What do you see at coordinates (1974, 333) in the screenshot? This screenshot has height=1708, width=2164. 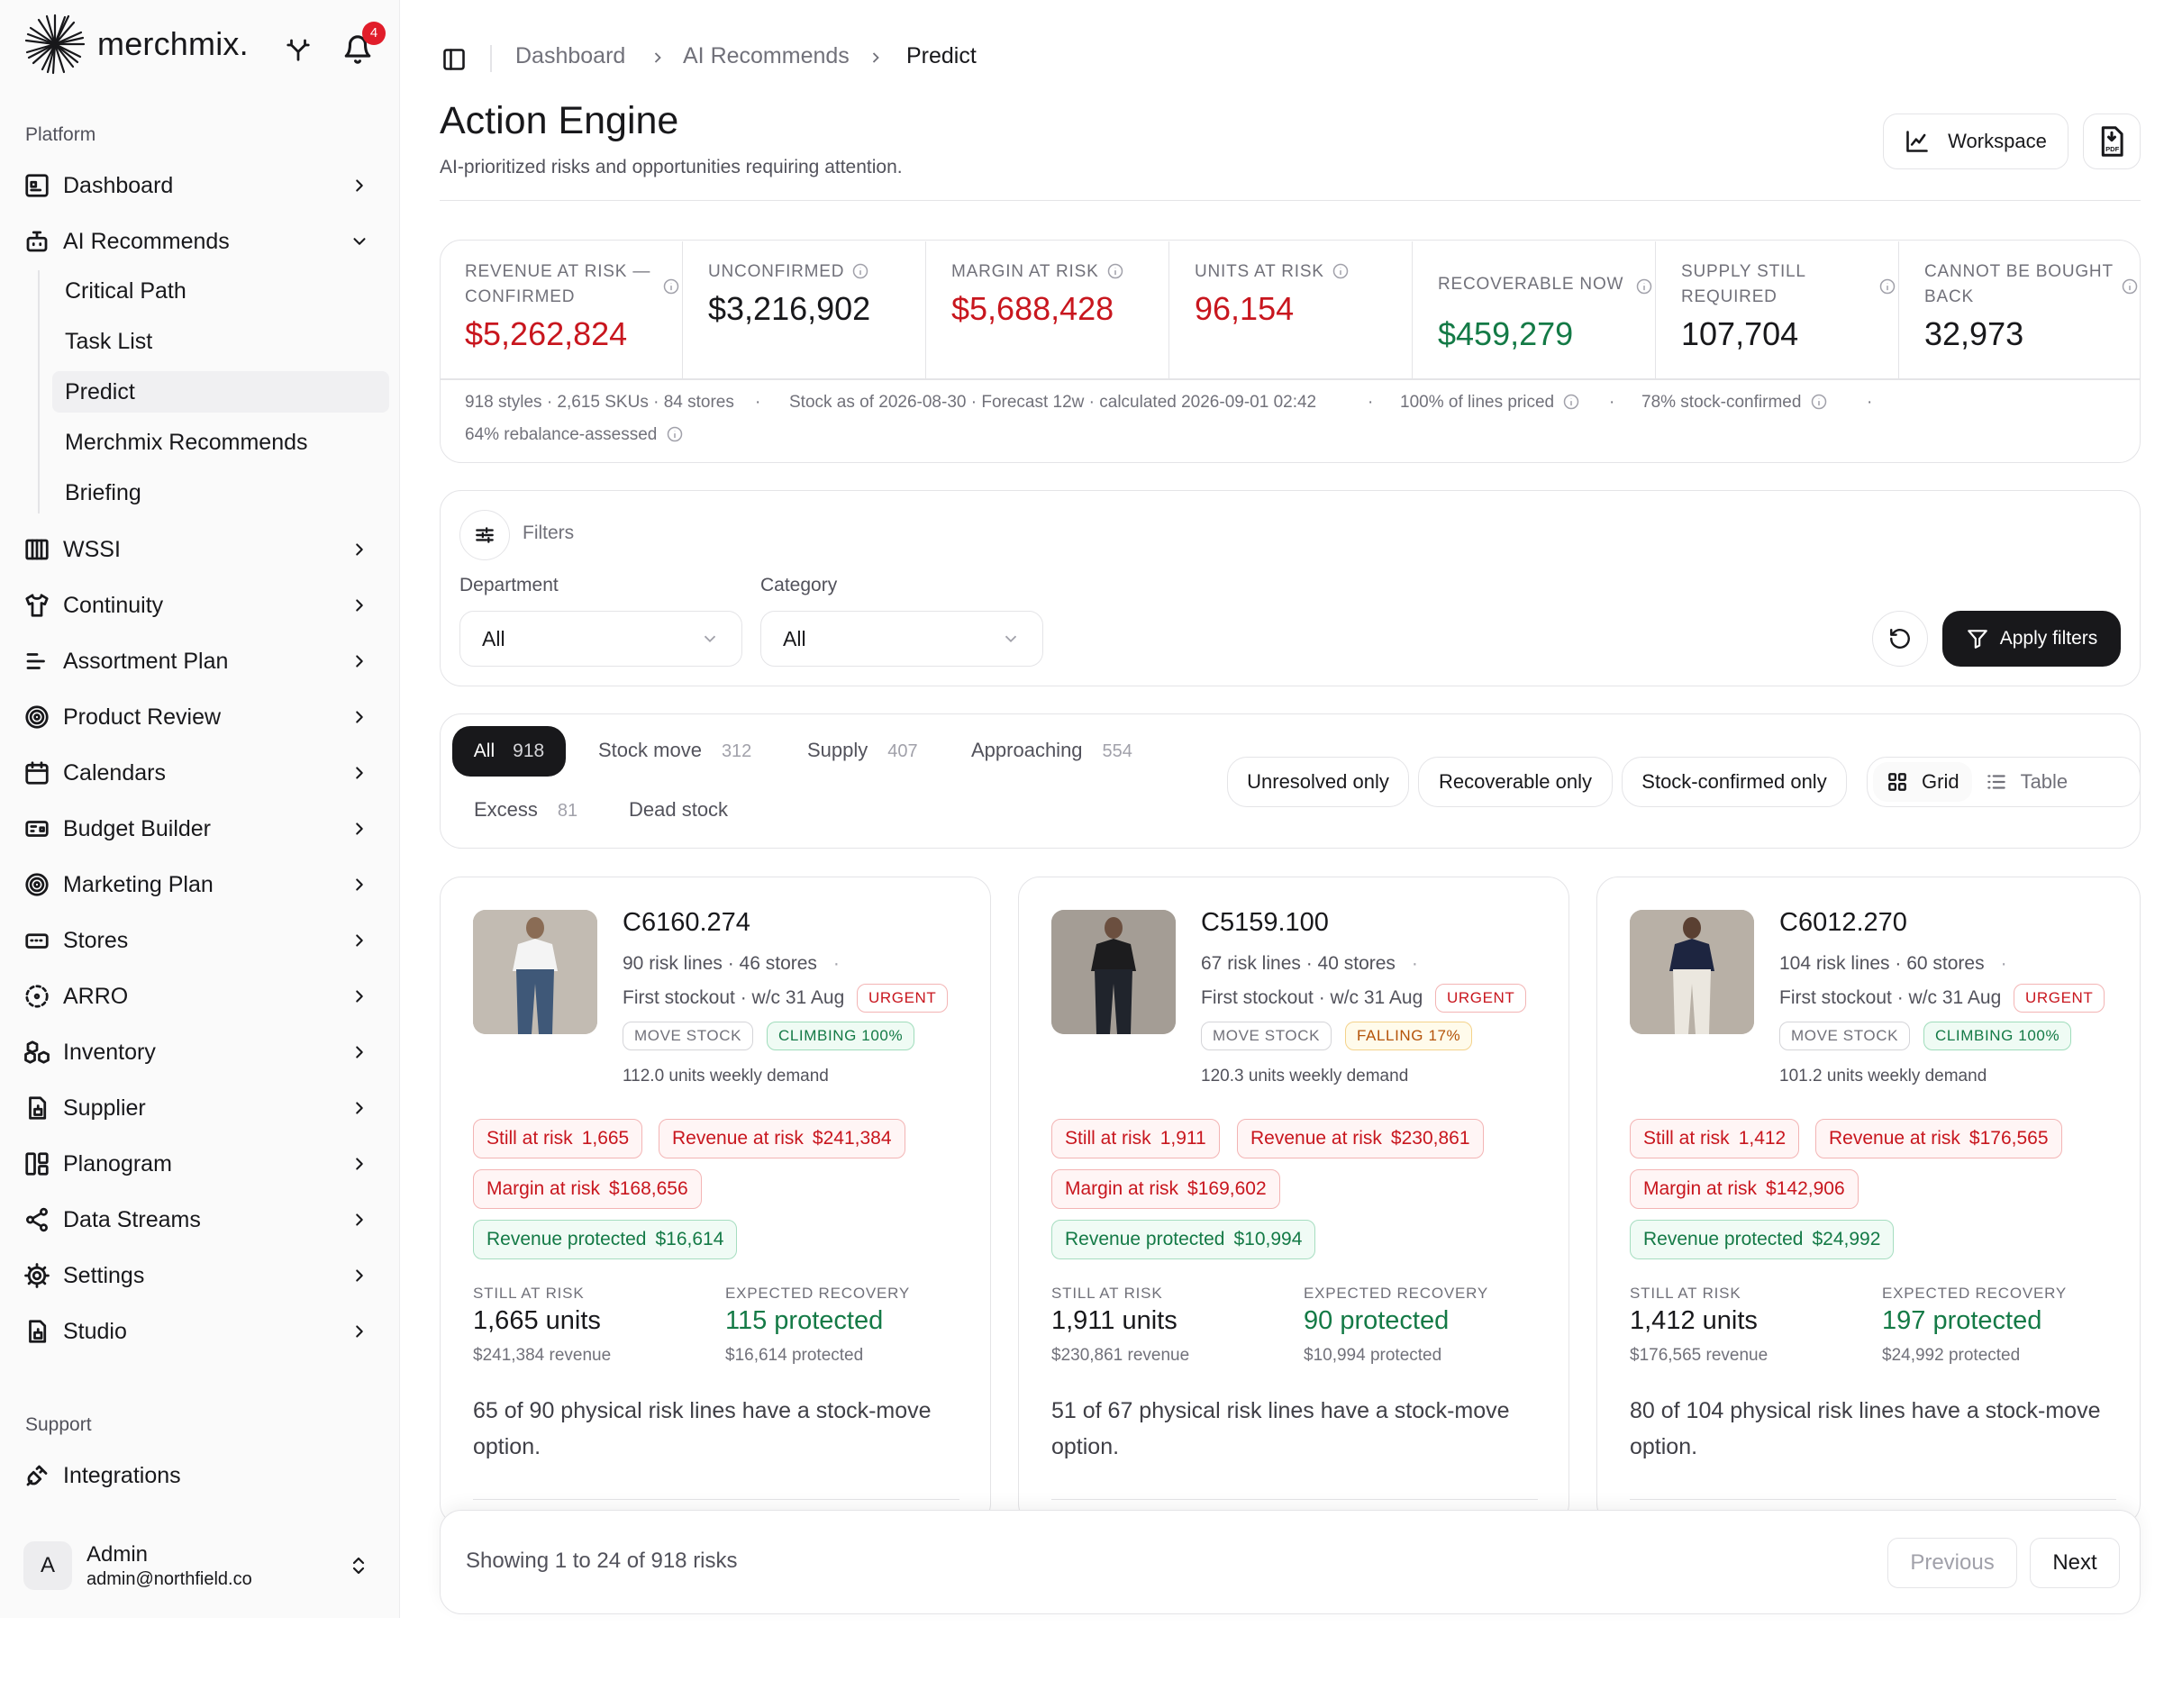 I see `kpi-value: 32,973` at bounding box center [1974, 333].